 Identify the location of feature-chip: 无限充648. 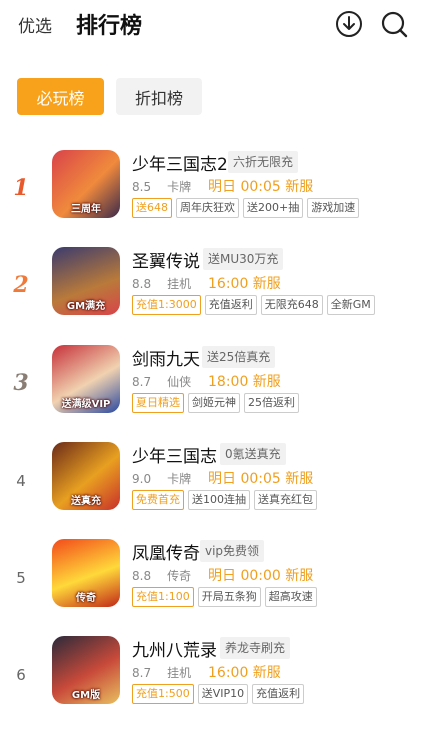
(291, 305).